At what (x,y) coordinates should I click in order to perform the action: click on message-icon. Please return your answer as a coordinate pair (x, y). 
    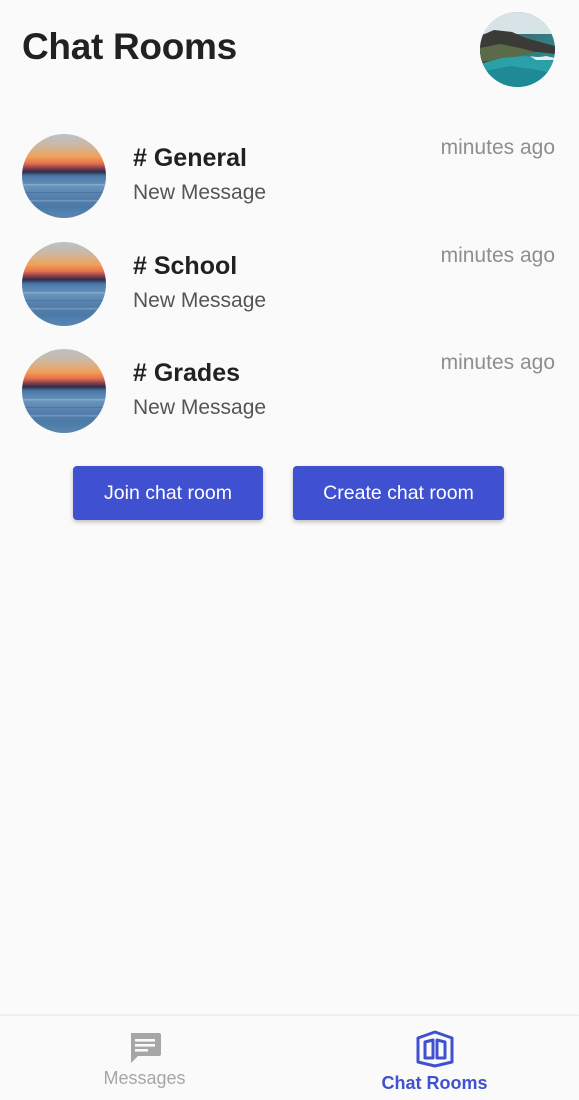
    Looking at the image, I should click on (145, 1048).